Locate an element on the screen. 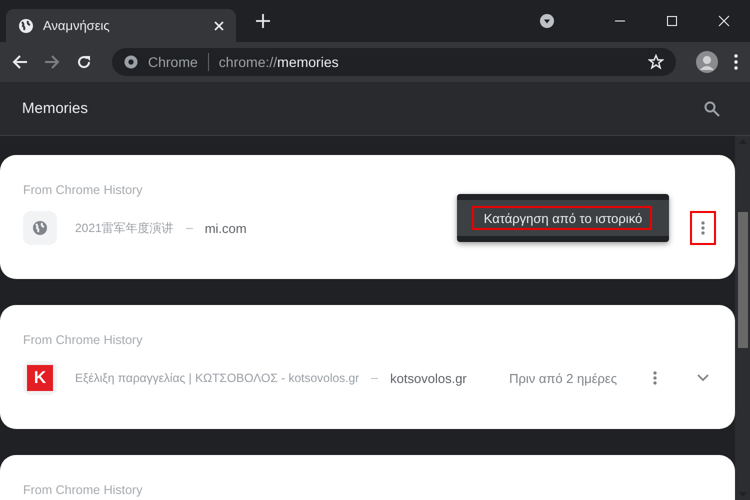  tab-title: Αναμνήσεις is located at coordinates (77, 25).